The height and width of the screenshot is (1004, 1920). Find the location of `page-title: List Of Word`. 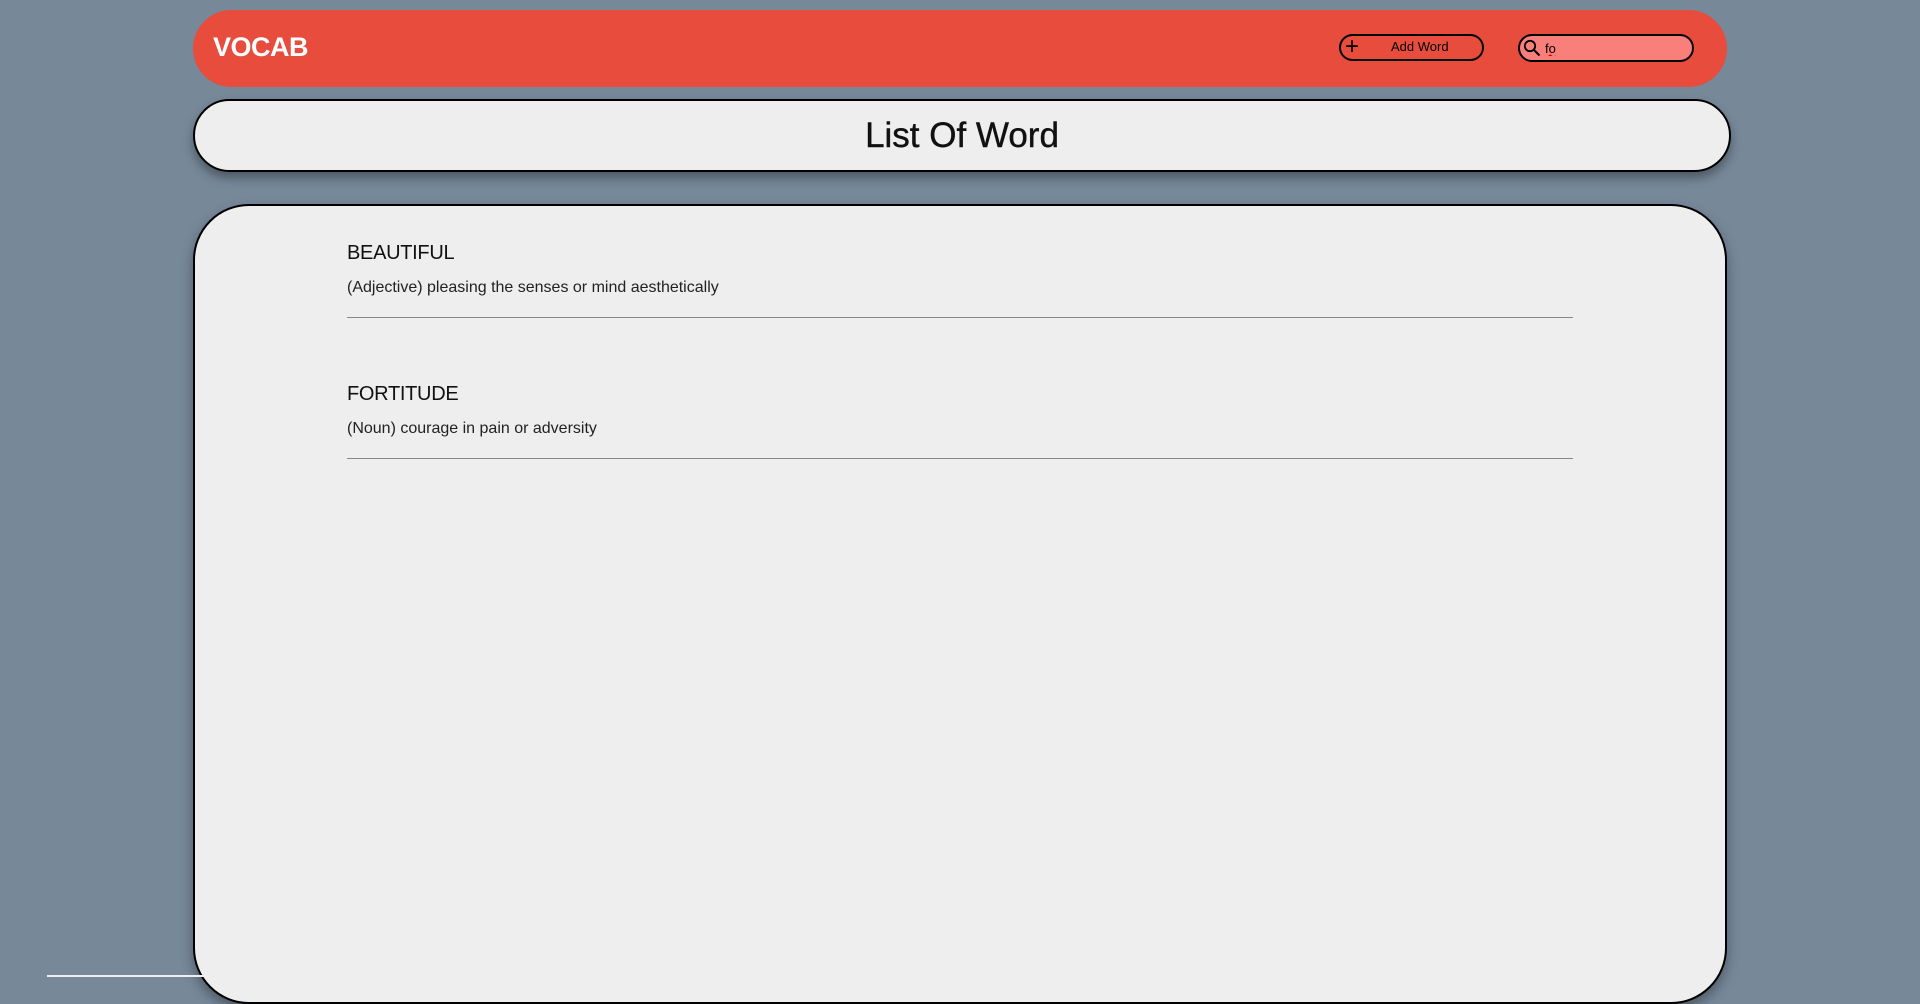

page-title: List Of Word is located at coordinates (962, 135).